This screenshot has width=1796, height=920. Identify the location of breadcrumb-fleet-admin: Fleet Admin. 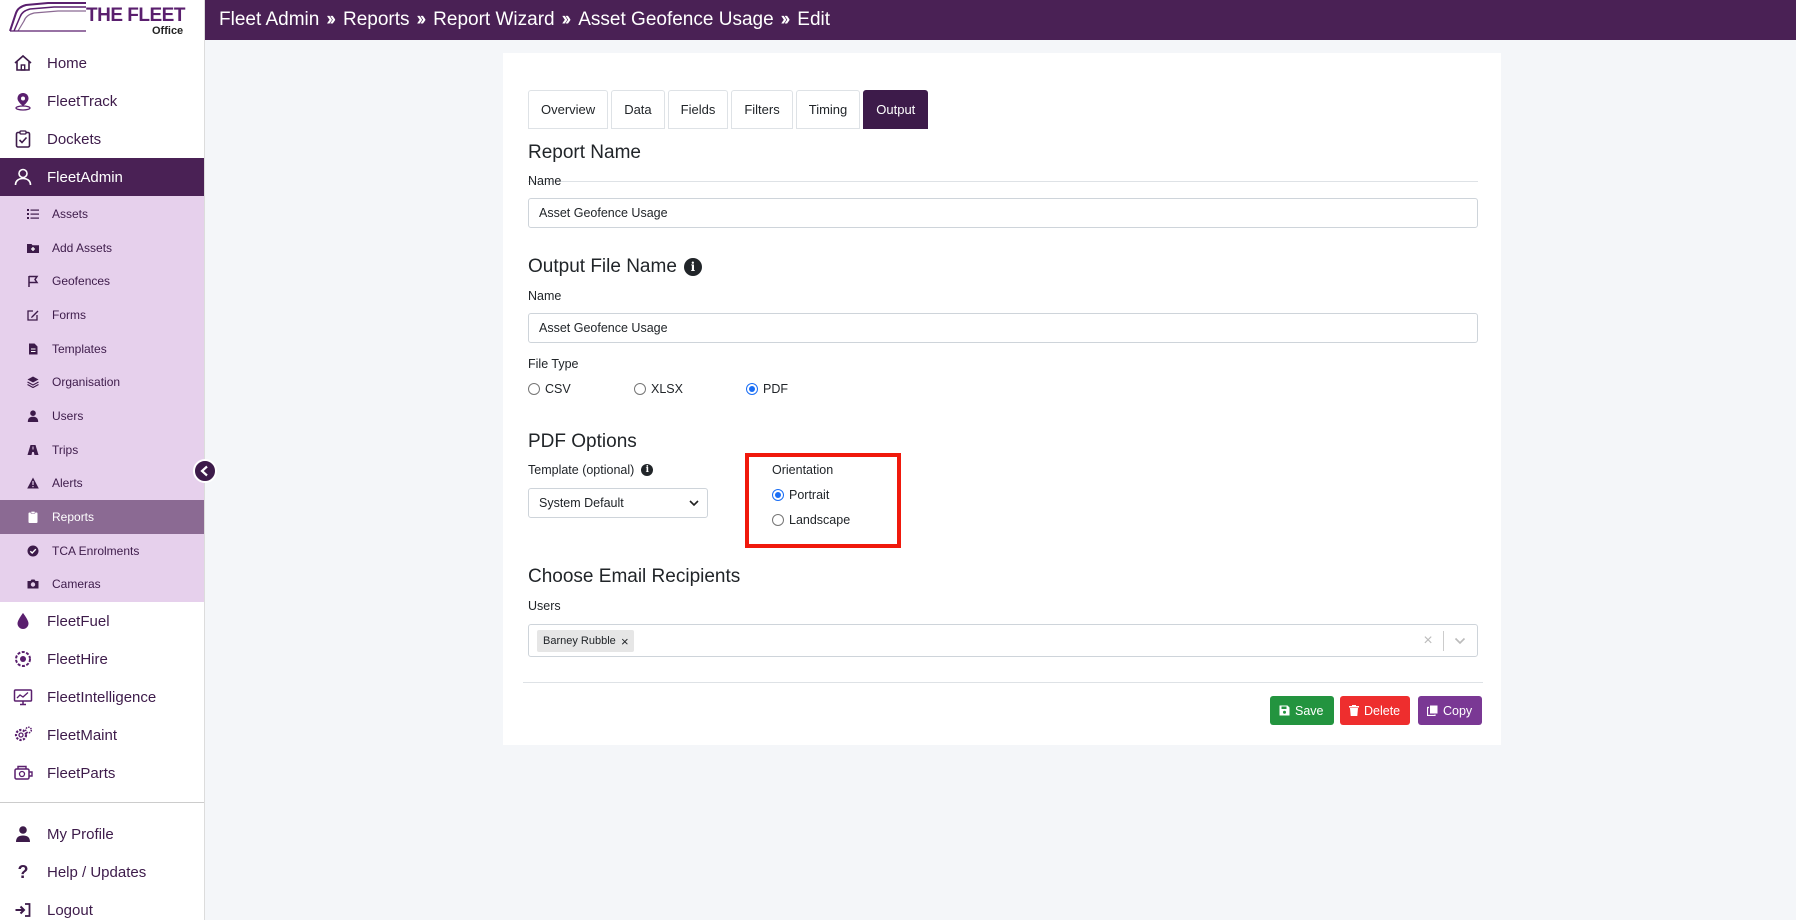
(269, 20).